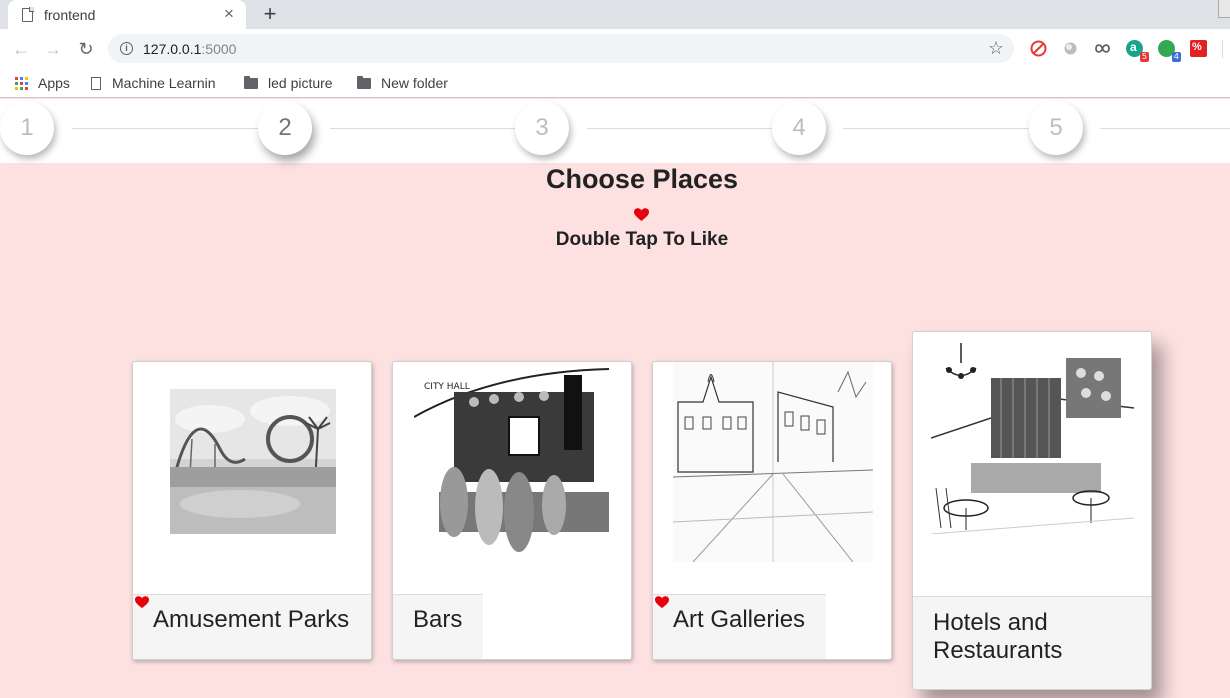 This screenshot has height=698, width=1230. Describe the element at coordinates (229, 14) in the screenshot. I see `tab-close-icon: ×` at that location.